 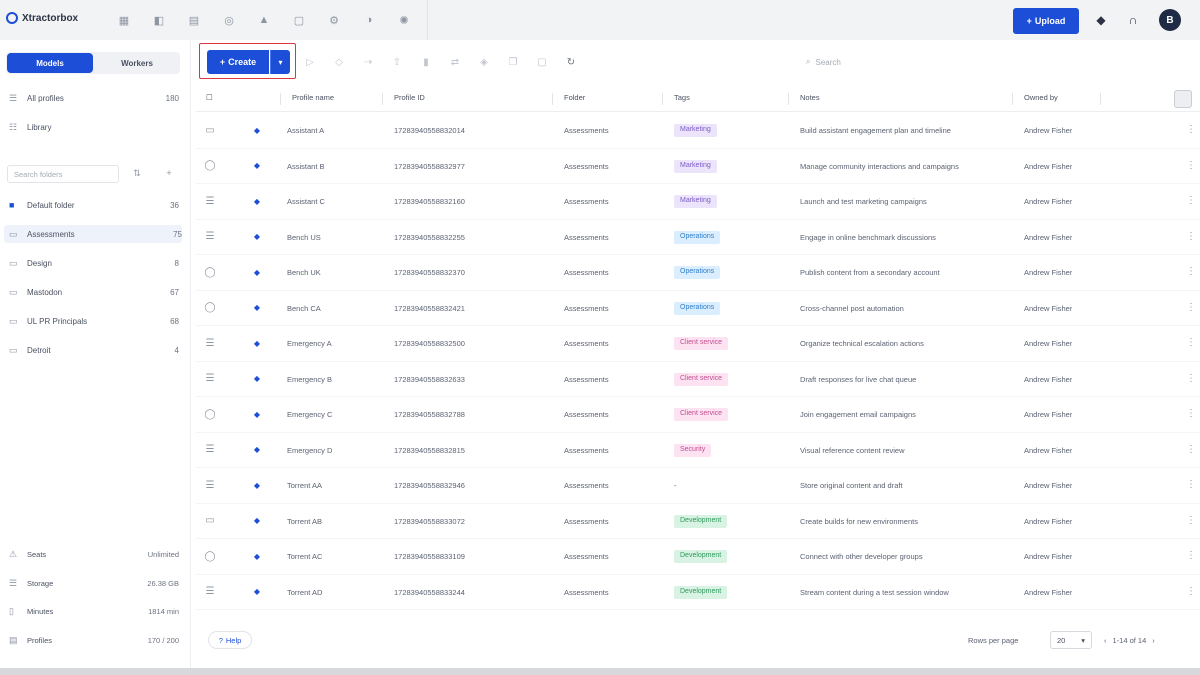 I want to click on col-notes: Notes, so click(x=810, y=97).